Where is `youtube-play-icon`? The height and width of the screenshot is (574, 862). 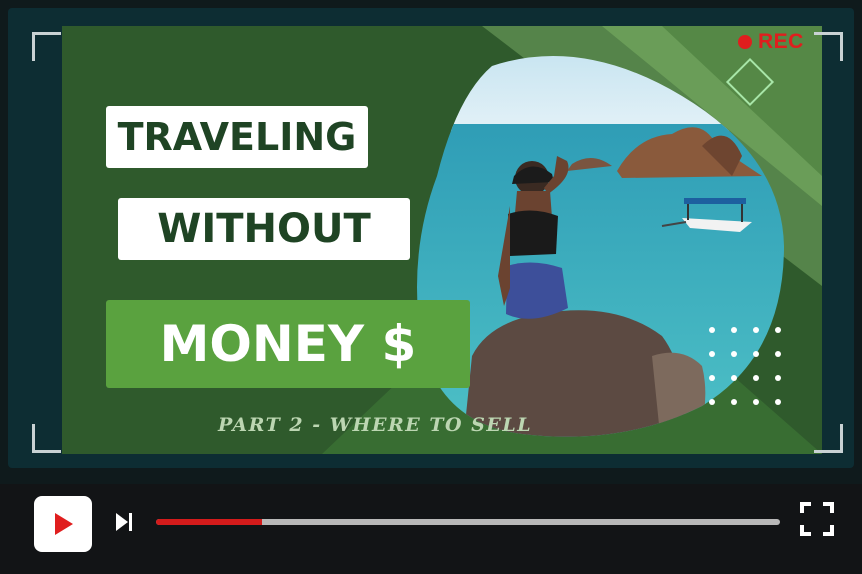 youtube-play-icon is located at coordinates (64, 524).